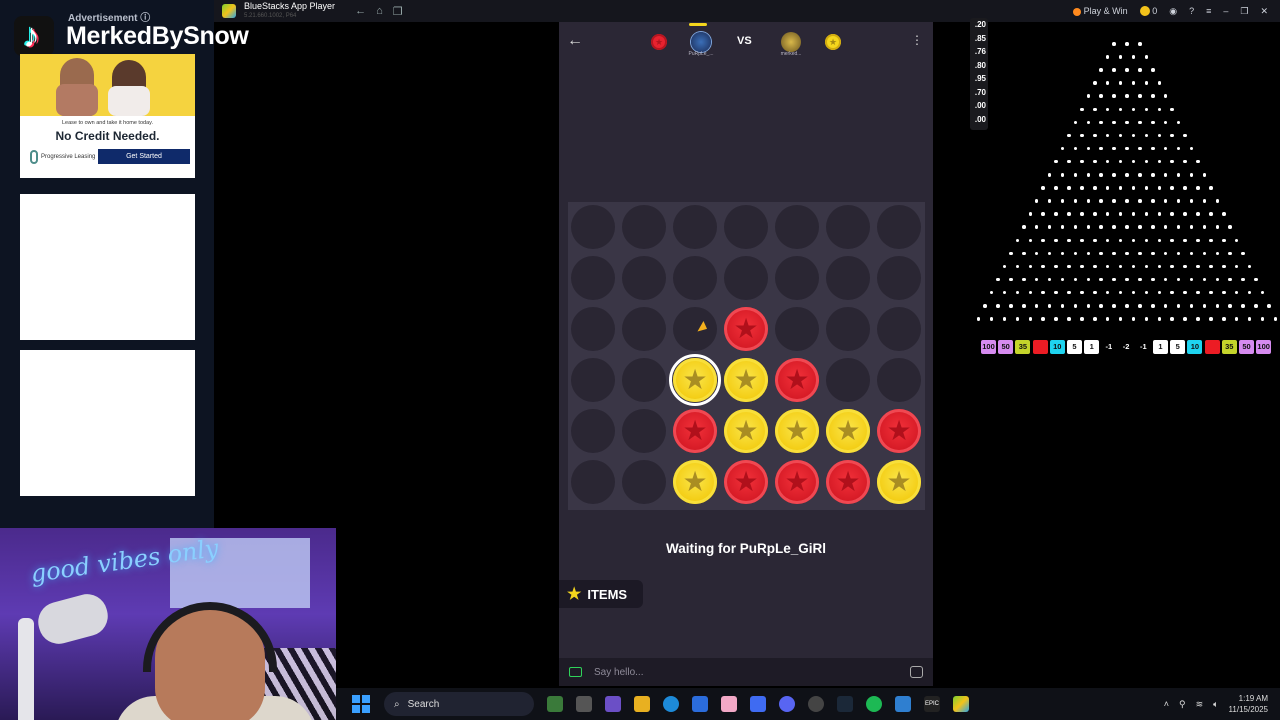  Describe the element at coordinates (144, 156) in the screenshot. I see `get-started-button: Get Started` at that location.